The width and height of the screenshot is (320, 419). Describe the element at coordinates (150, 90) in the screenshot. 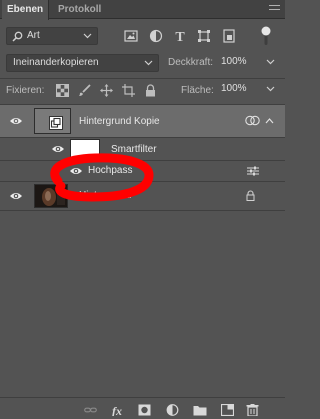

I see `lock-all-icon` at that location.